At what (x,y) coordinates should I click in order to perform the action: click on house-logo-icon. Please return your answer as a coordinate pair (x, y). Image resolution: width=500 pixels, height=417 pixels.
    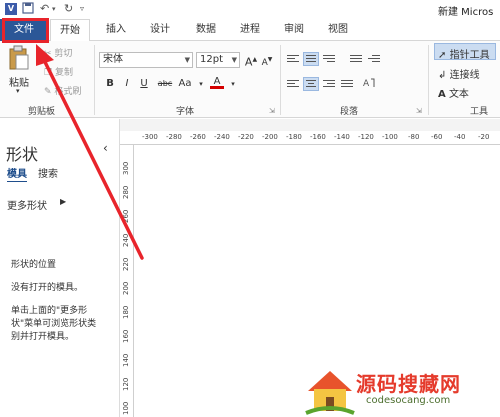
    Looking at the image, I should click on (330, 393).